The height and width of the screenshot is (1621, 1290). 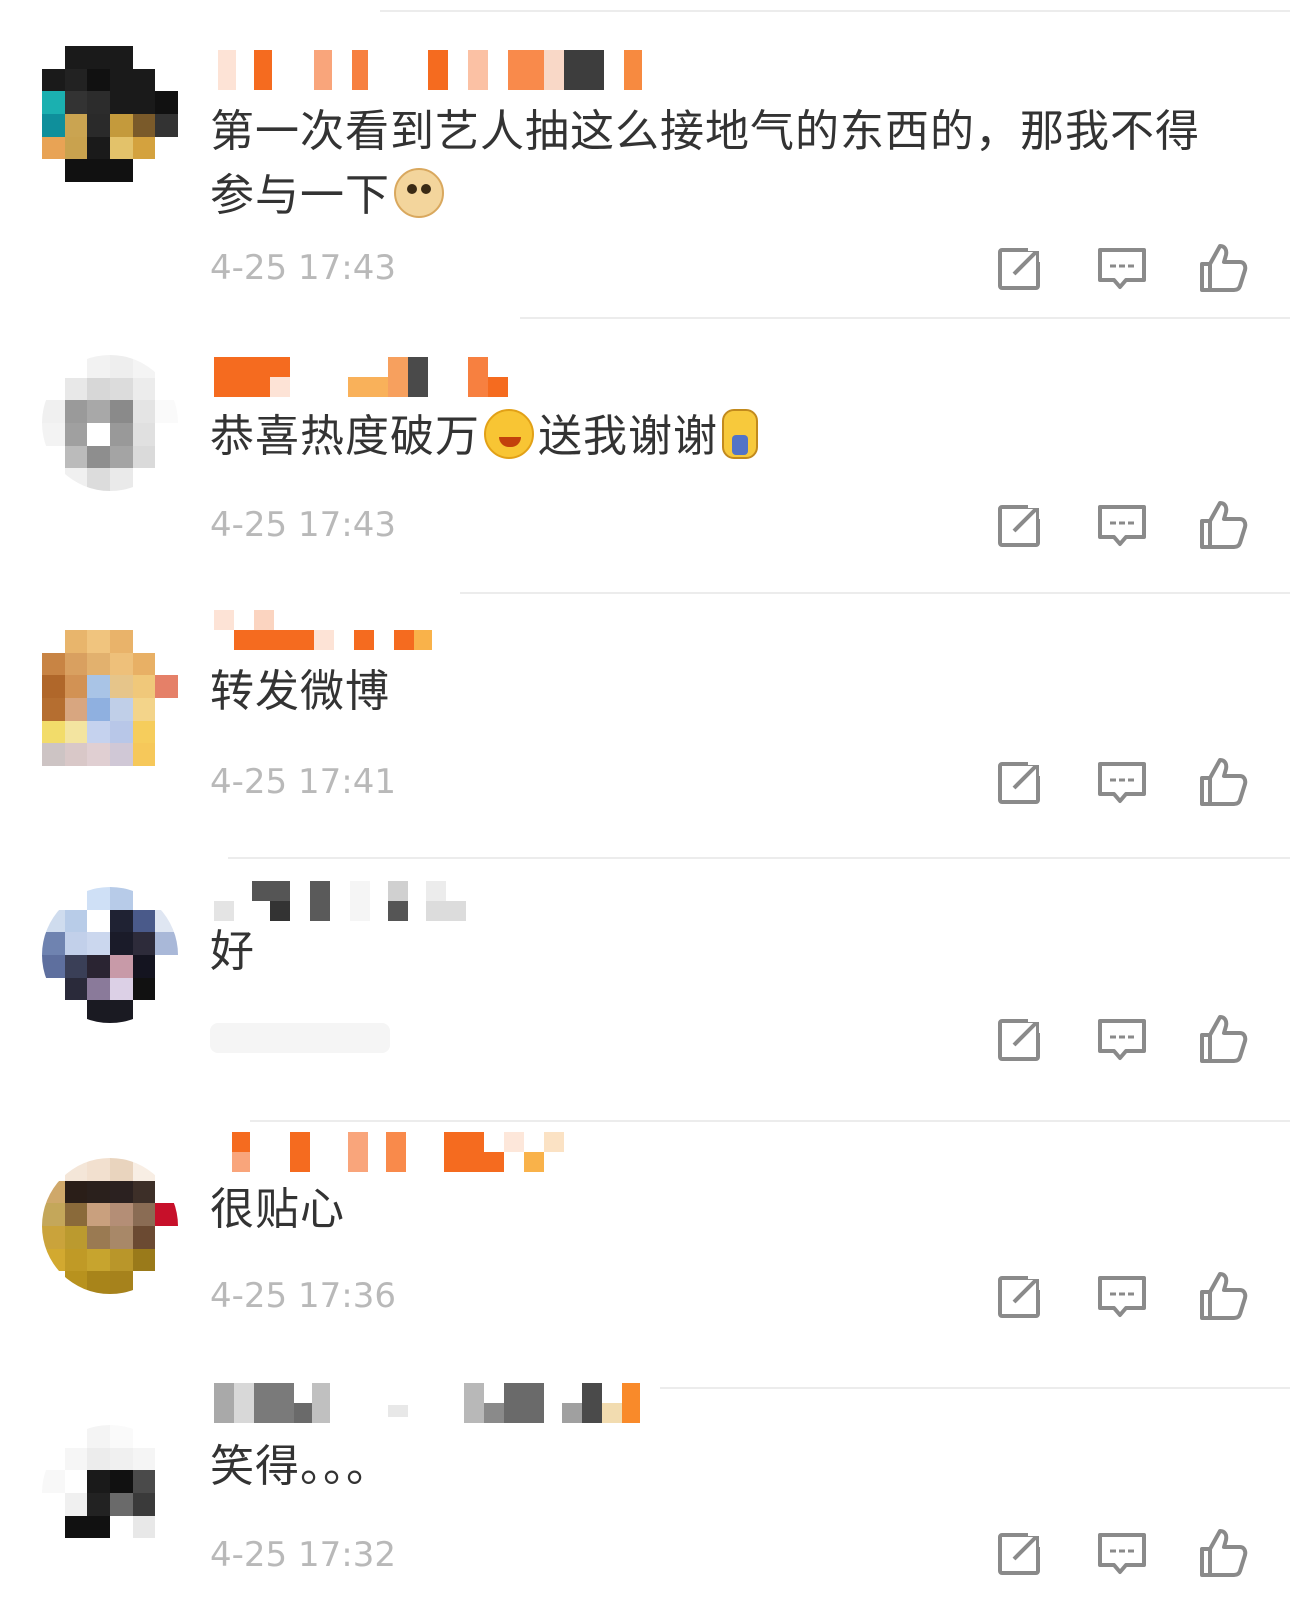 What do you see at coordinates (232, 951) in the screenshot?
I see `comment-text: 好` at bounding box center [232, 951].